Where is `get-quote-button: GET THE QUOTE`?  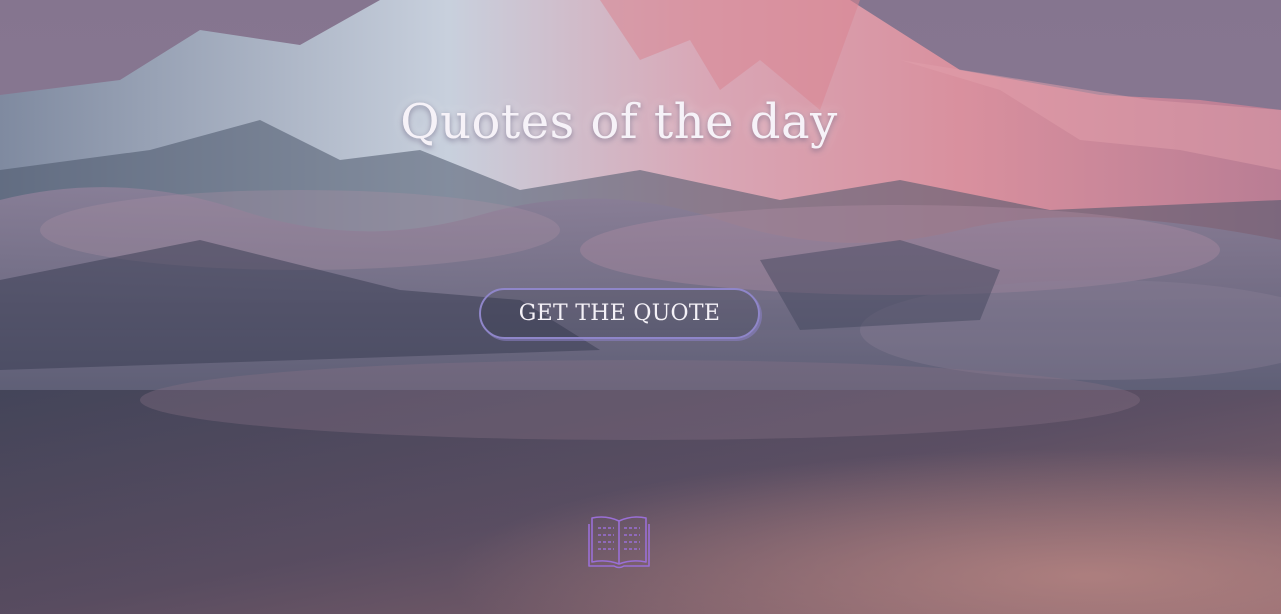 get-quote-button: GET THE QUOTE is located at coordinates (619, 313).